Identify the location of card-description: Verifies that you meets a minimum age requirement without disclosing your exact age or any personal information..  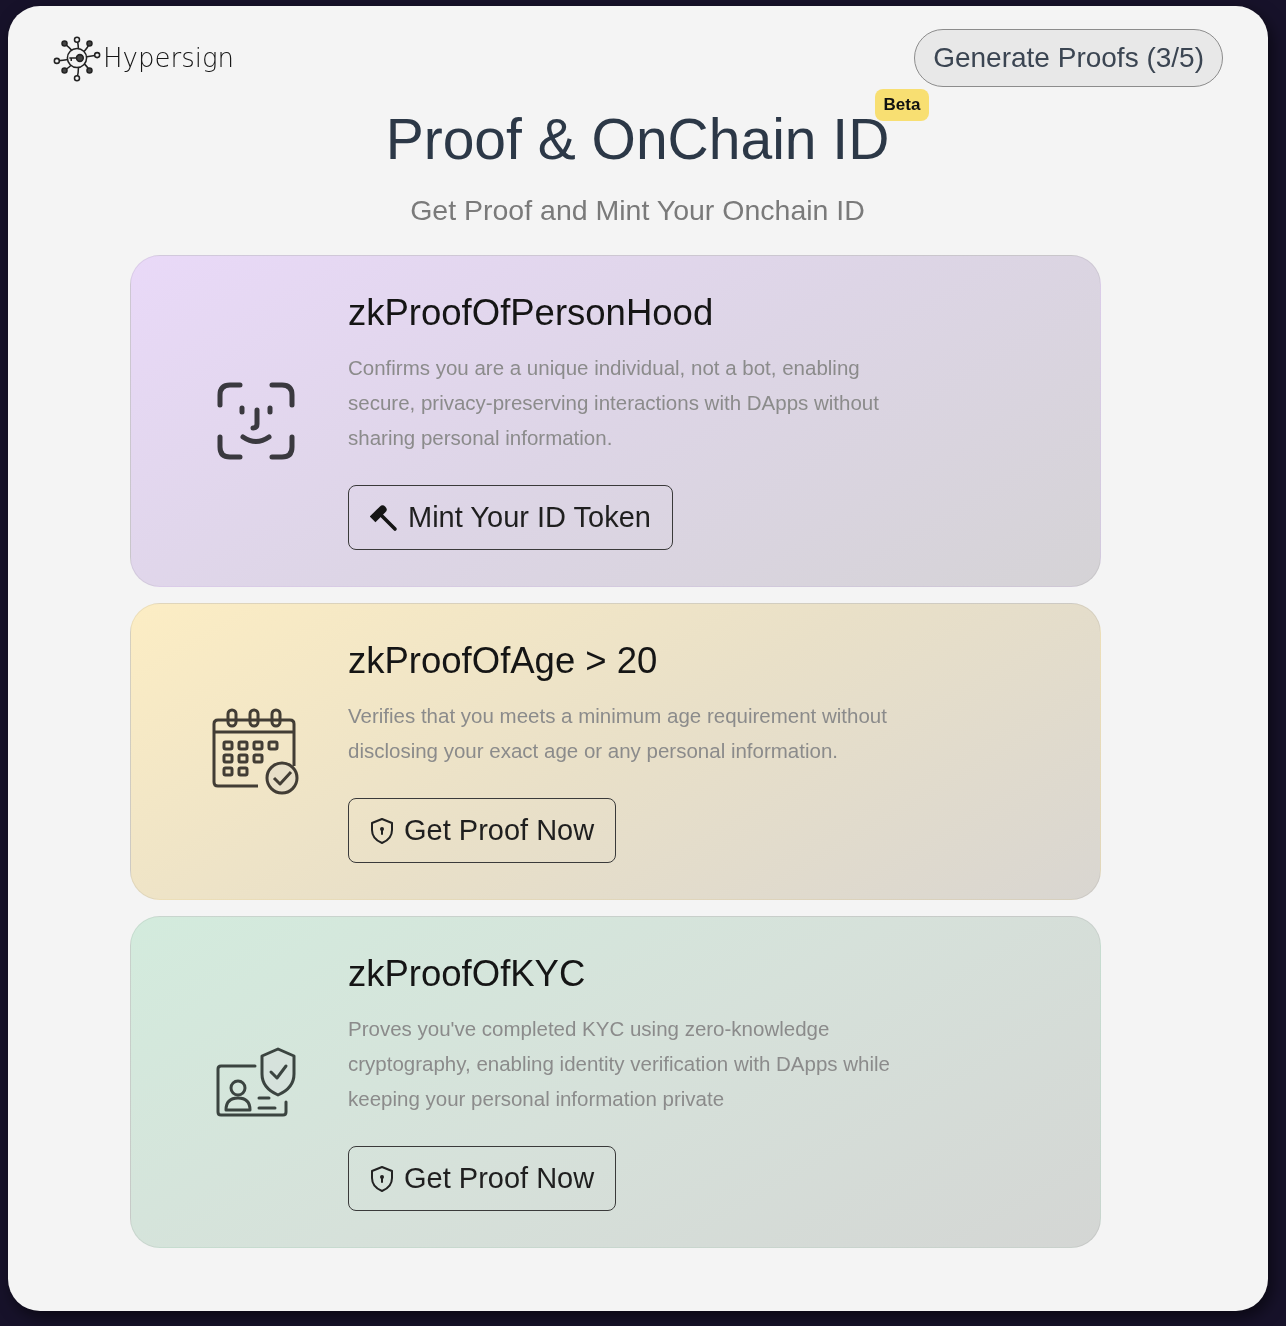
(618, 733).